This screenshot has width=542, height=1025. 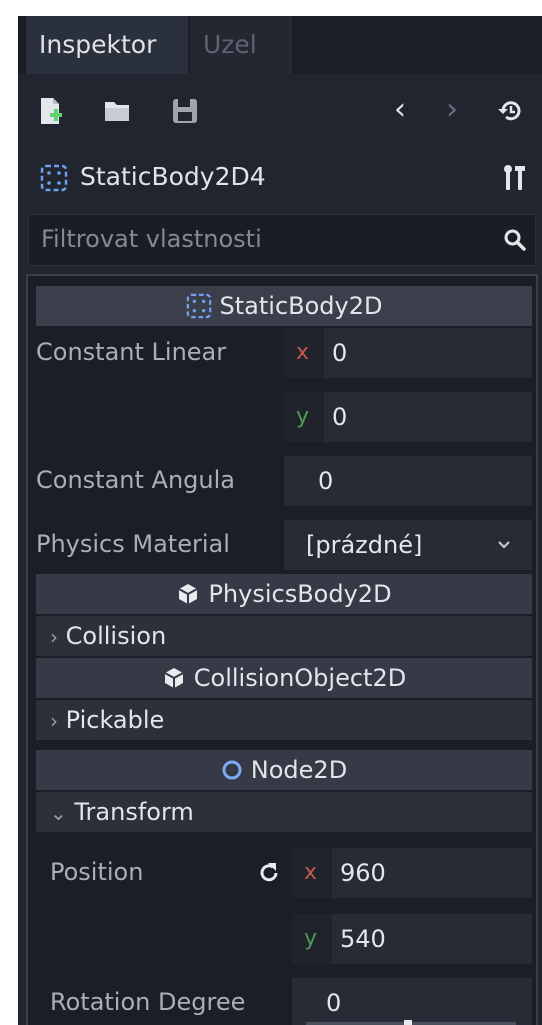 What do you see at coordinates (117, 111) in the screenshot?
I see `open-folder-icon` at bounding box center [117, 111].